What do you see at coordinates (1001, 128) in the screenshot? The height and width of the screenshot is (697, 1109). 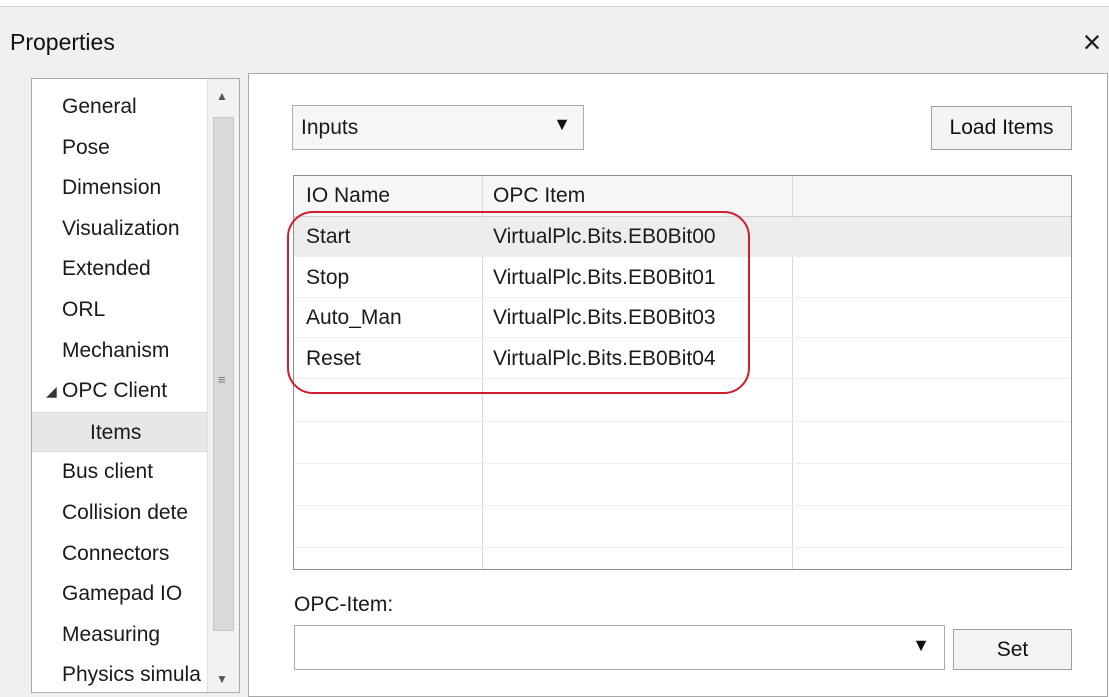 I see `load-items-button: Load Items` at bounding box center [1001, 128].